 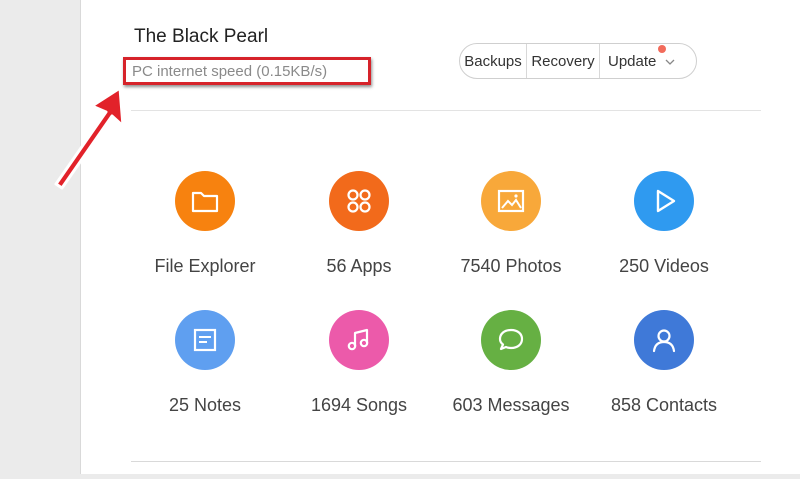 I want to click on update-label: Update, so click(x=632, y=61).